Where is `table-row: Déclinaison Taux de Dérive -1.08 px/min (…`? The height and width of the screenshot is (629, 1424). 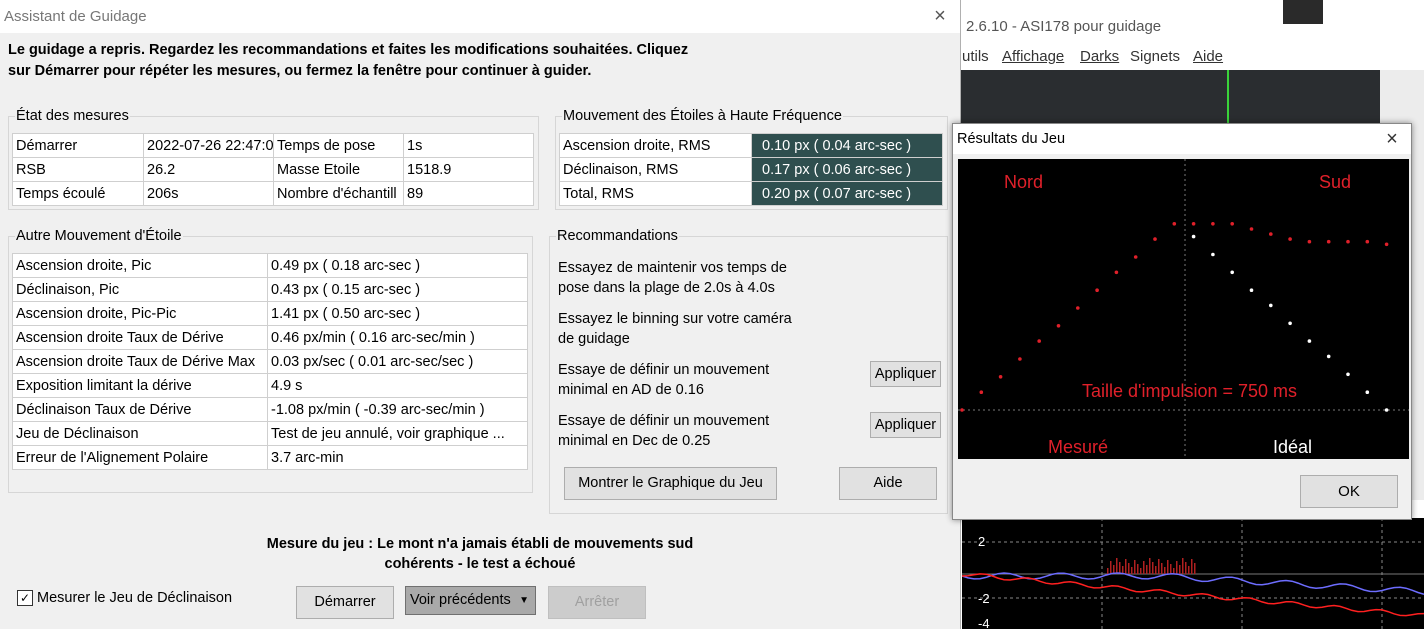 table-row: Déclinaison Taux de Dérive -1.08 px/min (… is located at coordinates (270, 409).